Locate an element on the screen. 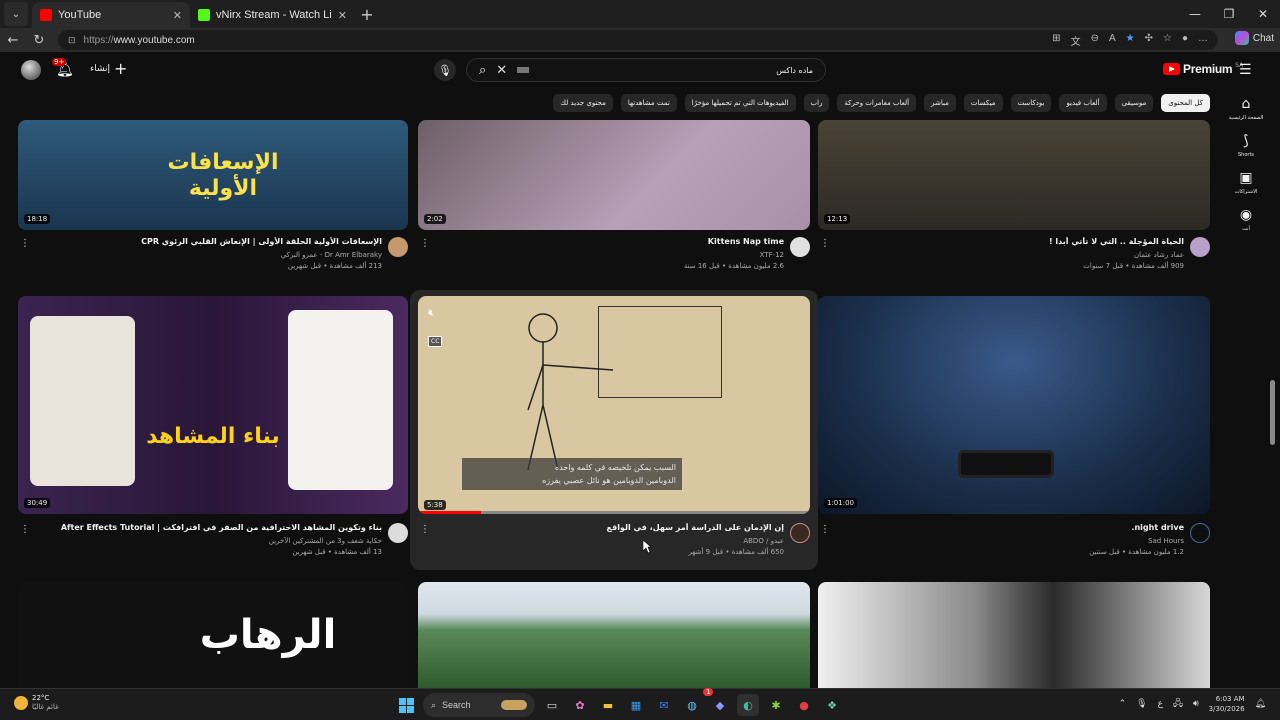 The image size is (1280, 720). video-thumbnail: الإسعافات الأولية 18:18 is located at coordinates (213, 175).